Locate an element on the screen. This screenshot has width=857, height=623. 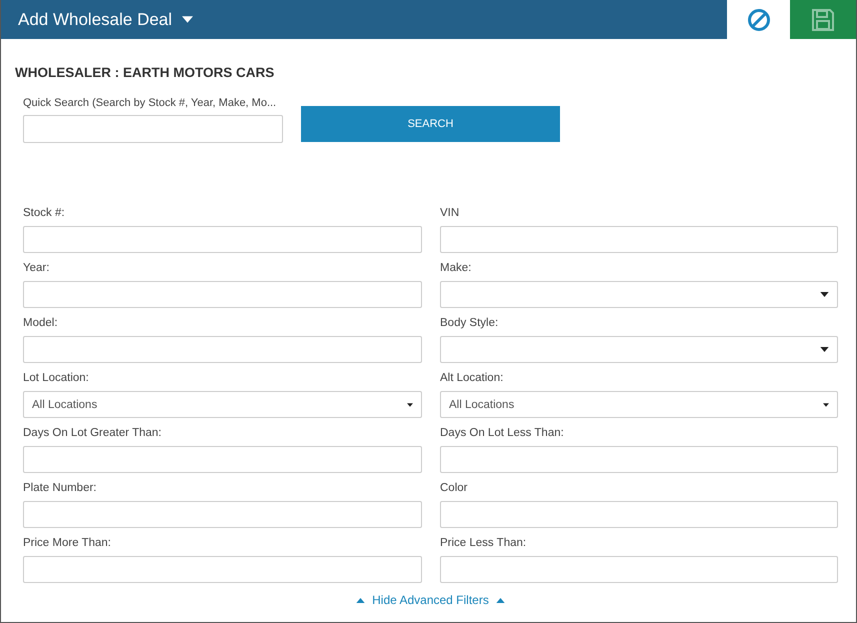
save-button is located at coordinates (823, 19).